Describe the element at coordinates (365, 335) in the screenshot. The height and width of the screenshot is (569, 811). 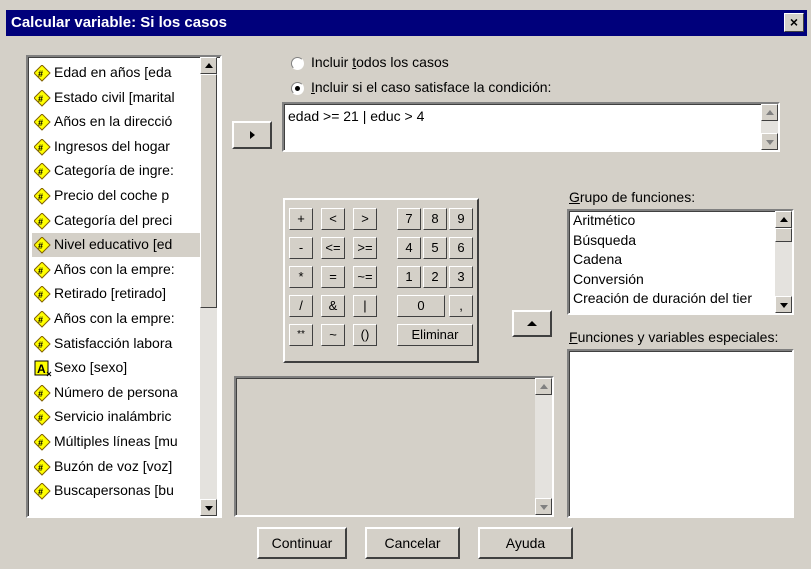
I see `keypad-key: ()` at that location.